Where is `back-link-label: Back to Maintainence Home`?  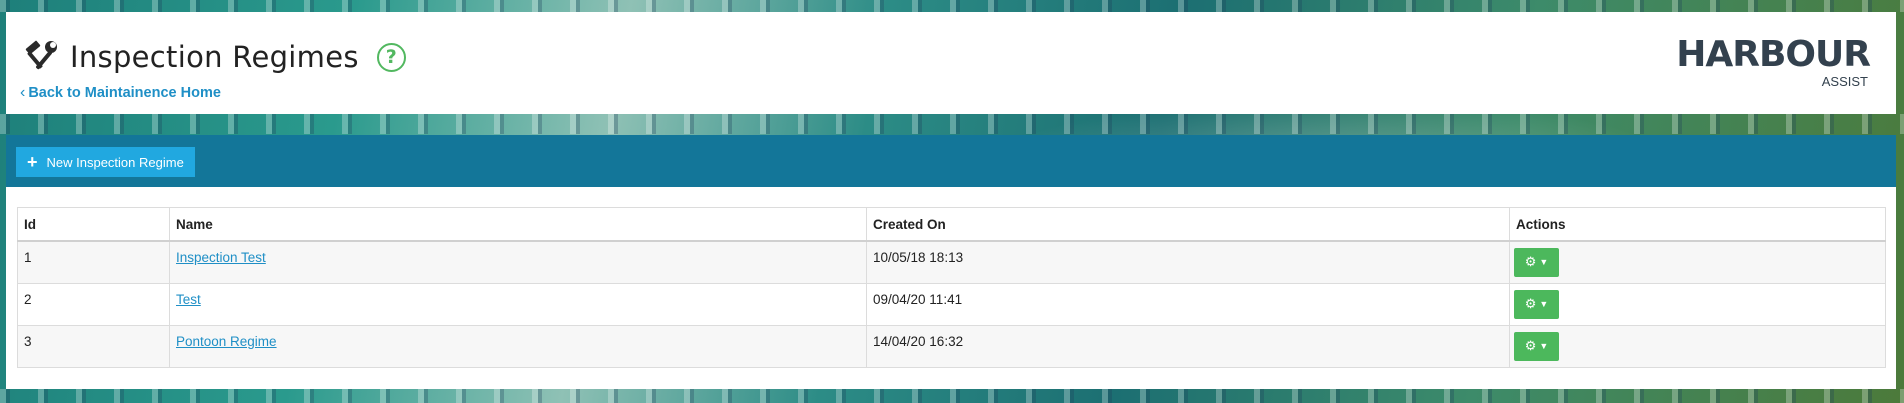
back-link-label: Back to Maintainence Home is located at coordinates (124, 93).